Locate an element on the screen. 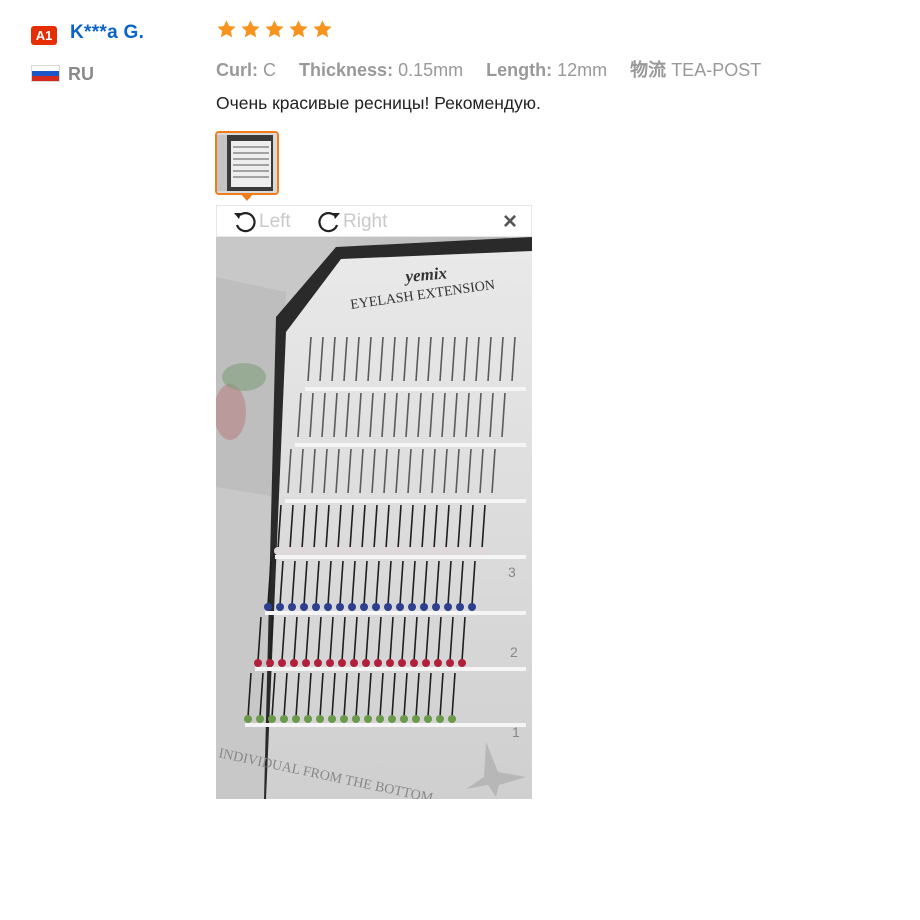 The image size is (920, 920). rotate-right-icon is located at coordinates (329, 222).